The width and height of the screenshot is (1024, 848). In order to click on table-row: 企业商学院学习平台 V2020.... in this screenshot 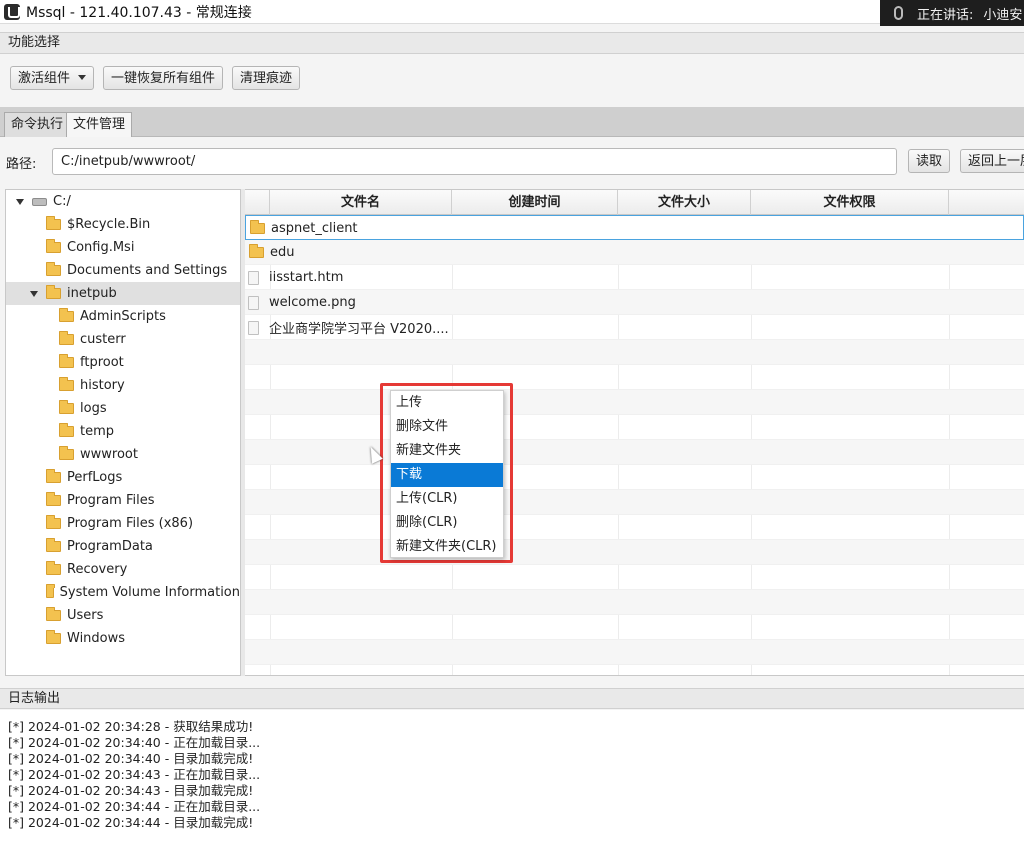, I will do `click(634, 327)`.